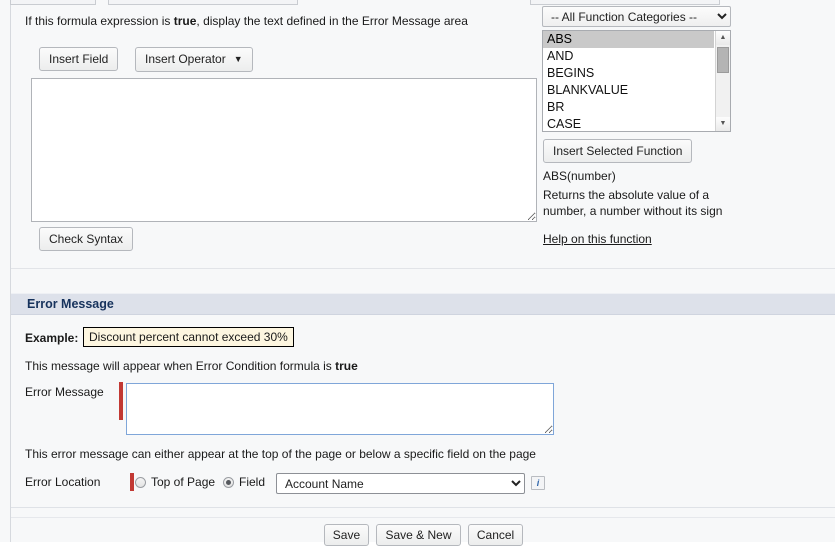 The image size is (835, 546). I want to click on error-location-label: Error Location, so click(63, 482).